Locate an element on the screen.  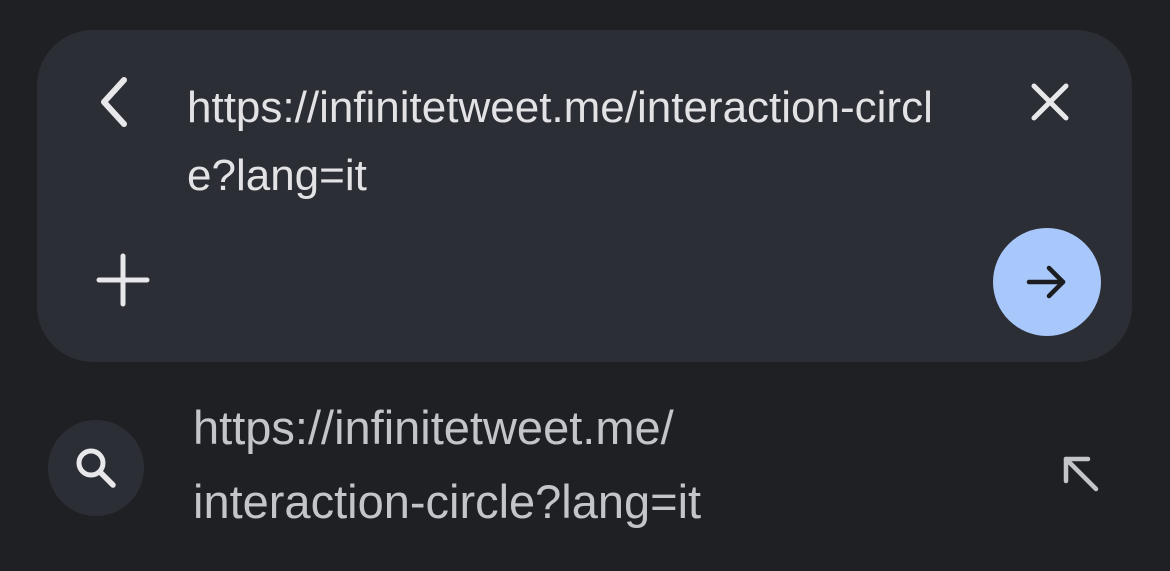
suggestion-line-2: interaction-circle?lang=it is located at coordinates (447, 501).